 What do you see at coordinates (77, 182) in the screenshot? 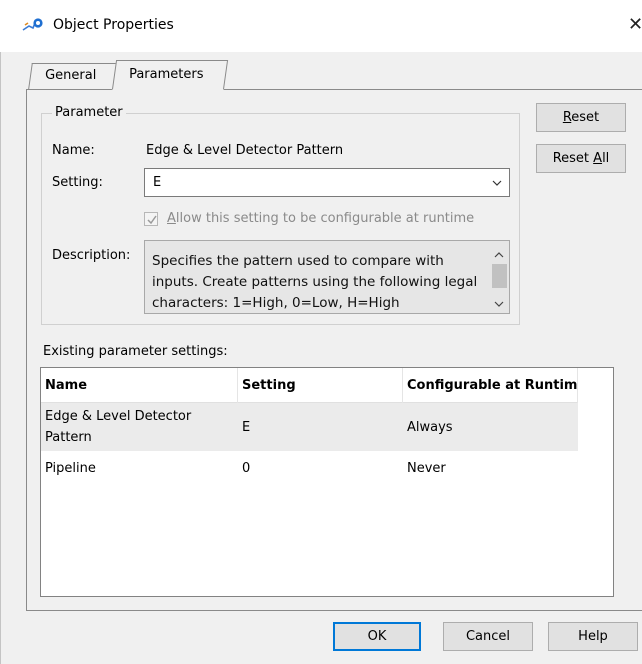
I see `setting-label: Setting:` at bounding box center [77, 182].